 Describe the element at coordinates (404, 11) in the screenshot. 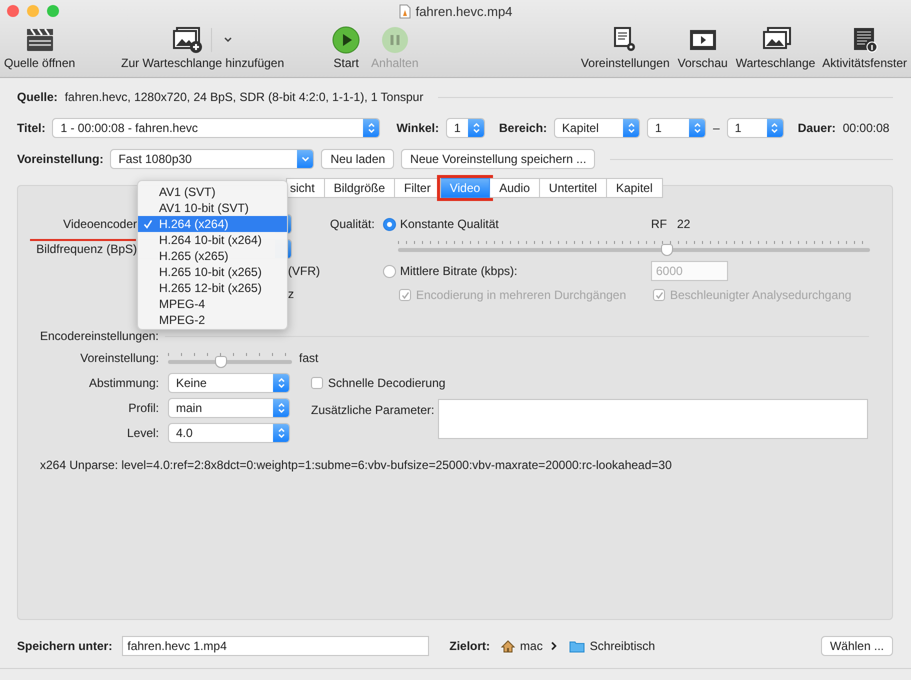

I see `document-icon` at that location.